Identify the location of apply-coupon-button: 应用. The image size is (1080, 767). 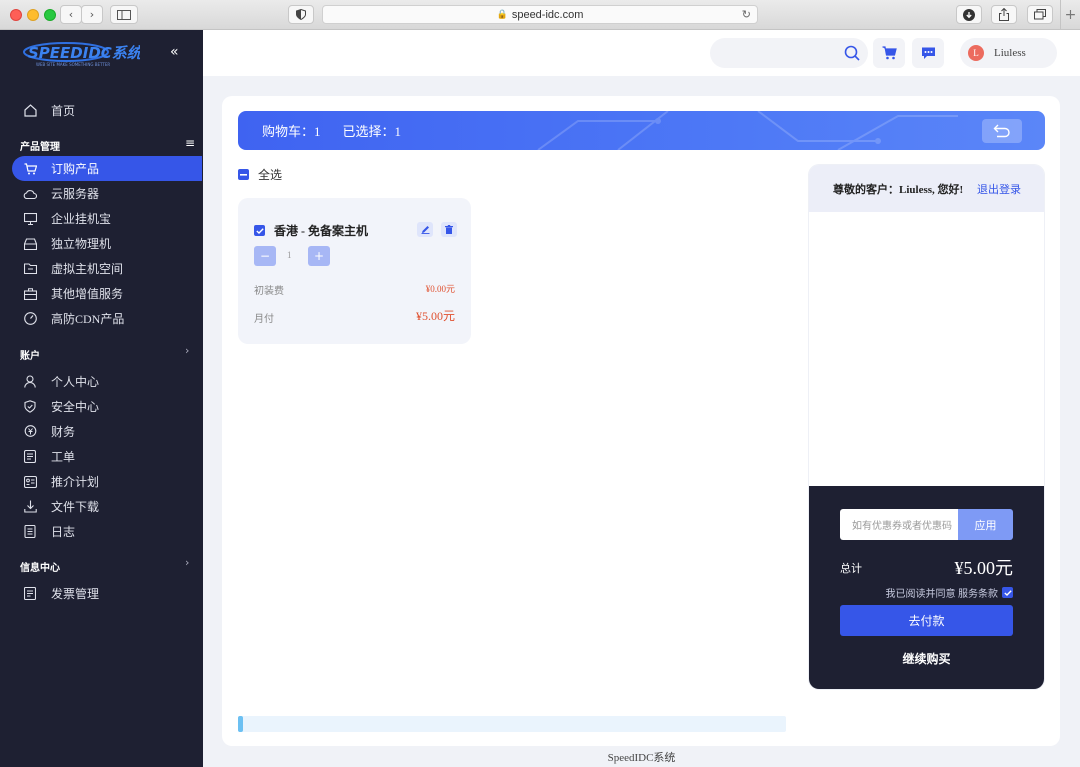
(985, 524).